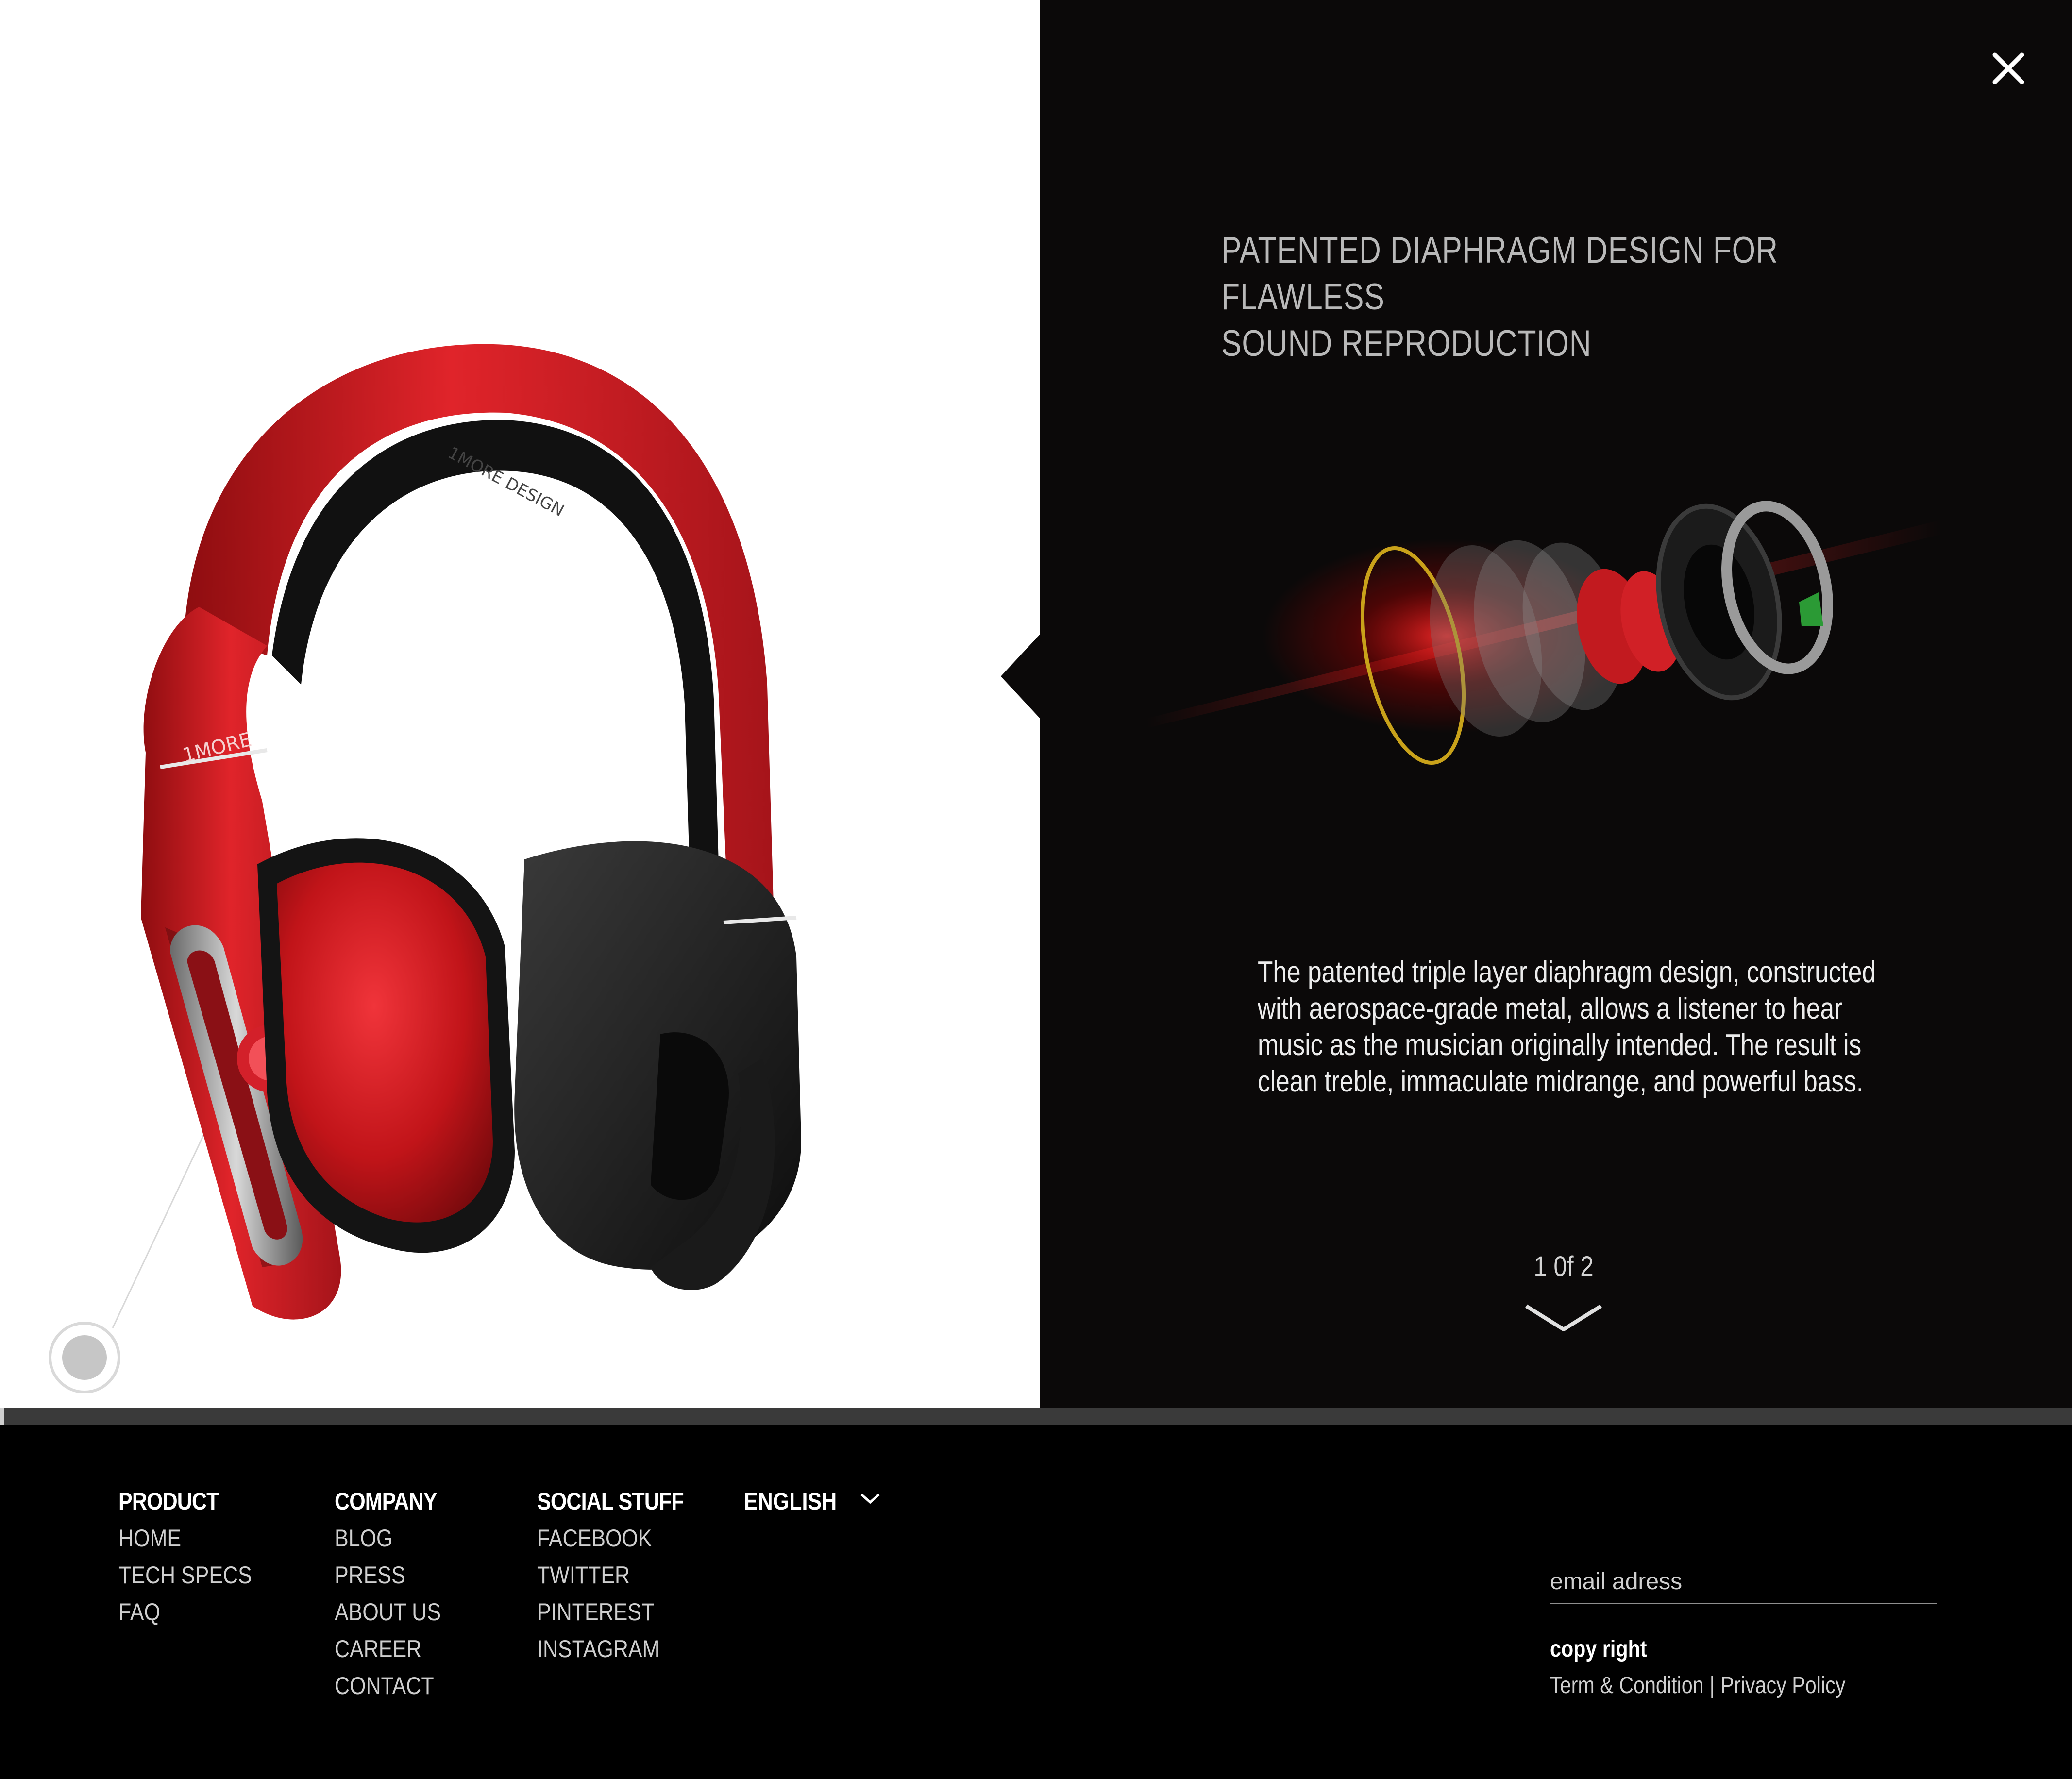  What do you see at coordinates (185, 1575) in the screenshot?
I see `footer-link-tech-specs: TECH SPECS` at bounding box center [185, 1575].